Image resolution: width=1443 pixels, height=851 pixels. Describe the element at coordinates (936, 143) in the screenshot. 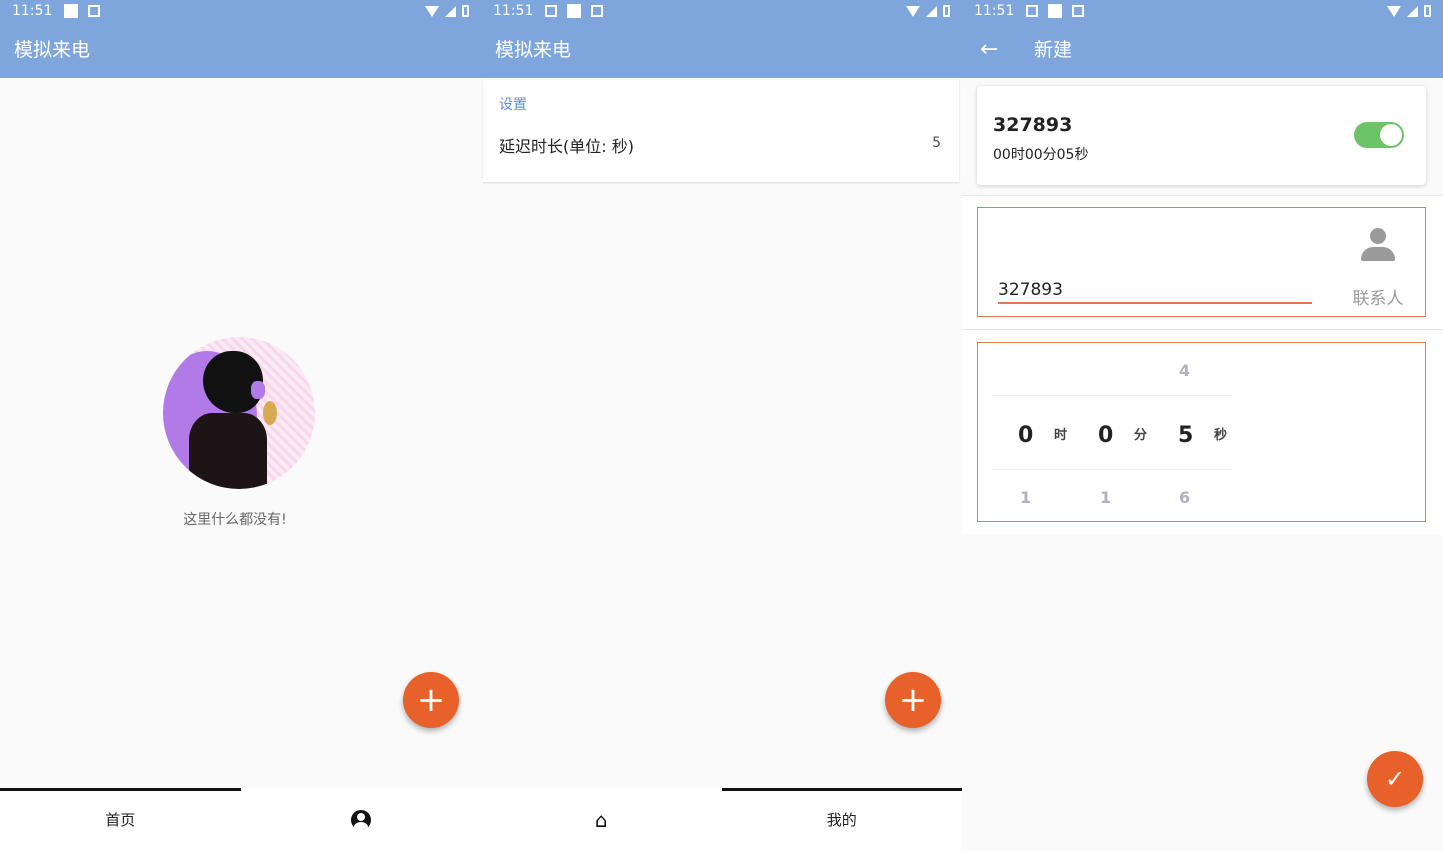

I see `delay-duration-value: 5` at that location.